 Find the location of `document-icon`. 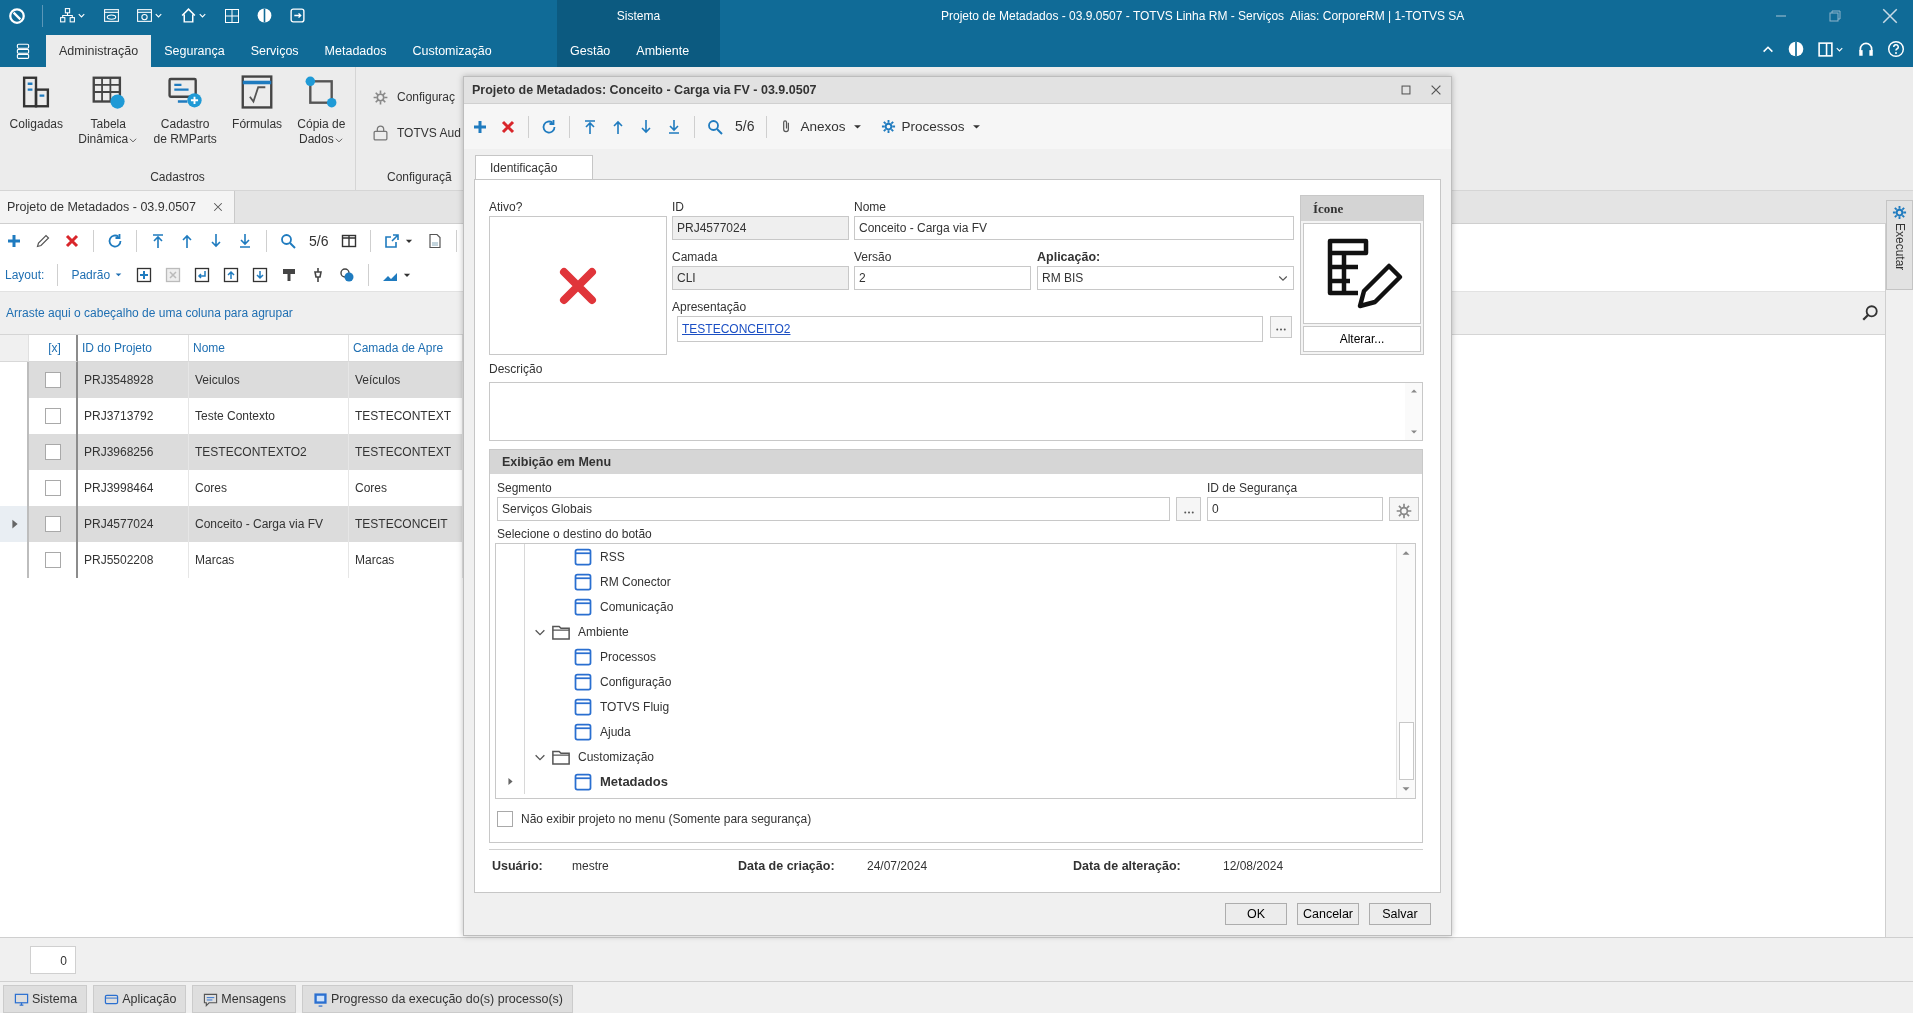

document-icon is located at coordinates (435, 241).